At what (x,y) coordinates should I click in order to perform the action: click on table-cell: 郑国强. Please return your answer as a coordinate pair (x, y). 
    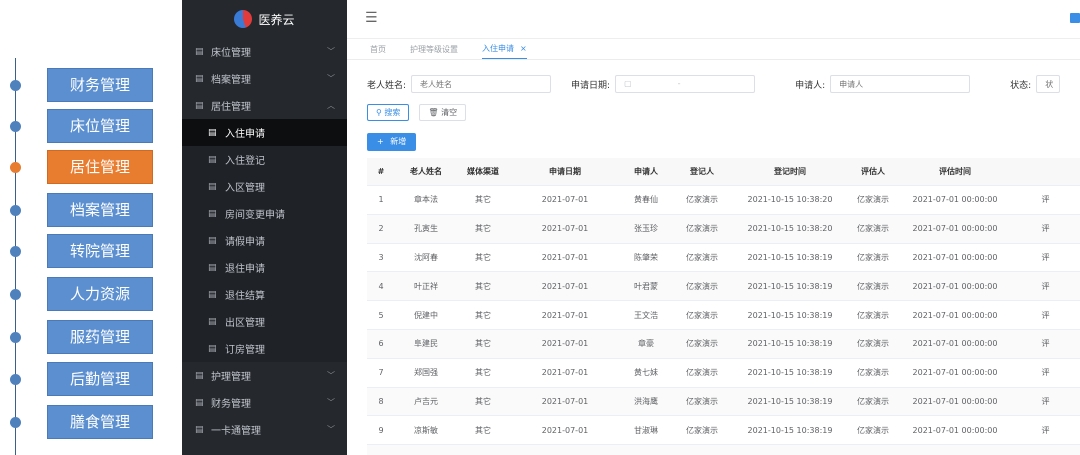
    Looking at the image, I should click on (426, 373).